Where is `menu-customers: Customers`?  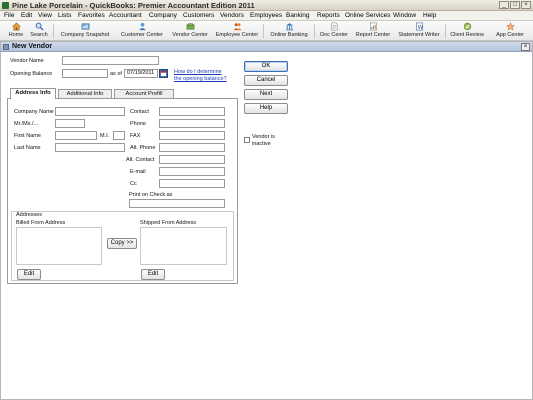 menu-customers: Customers is located at coordinates (198, 15).